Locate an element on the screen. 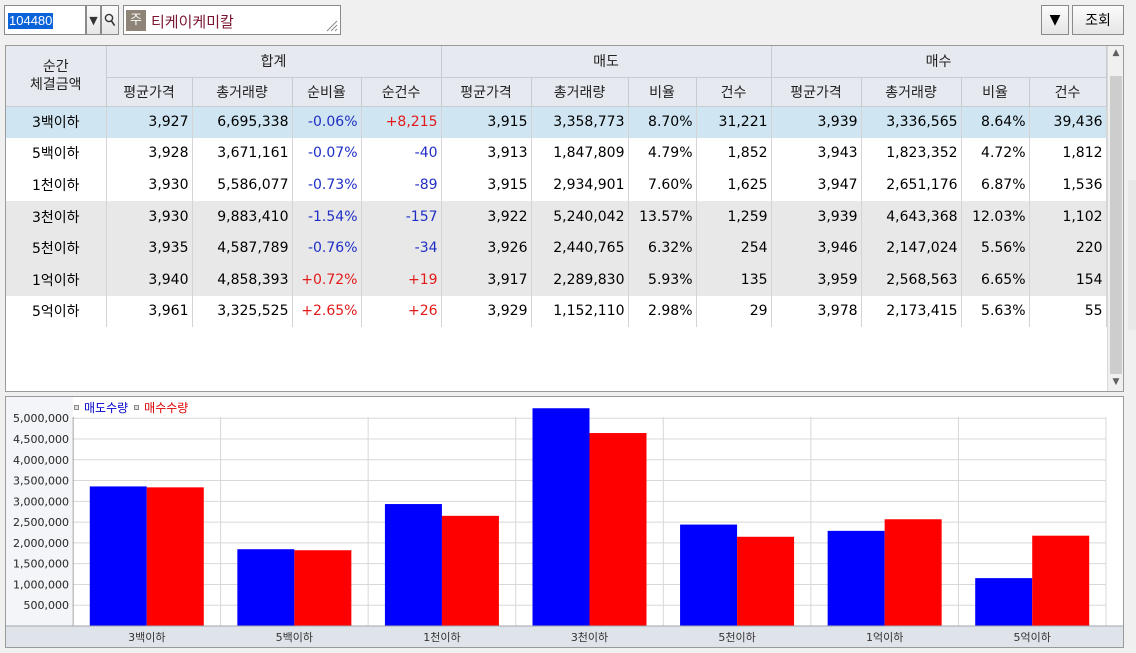 The height and width of the screenshot is (653, 1136). table-cell: 3,928 is located at coordinates (149, 153).